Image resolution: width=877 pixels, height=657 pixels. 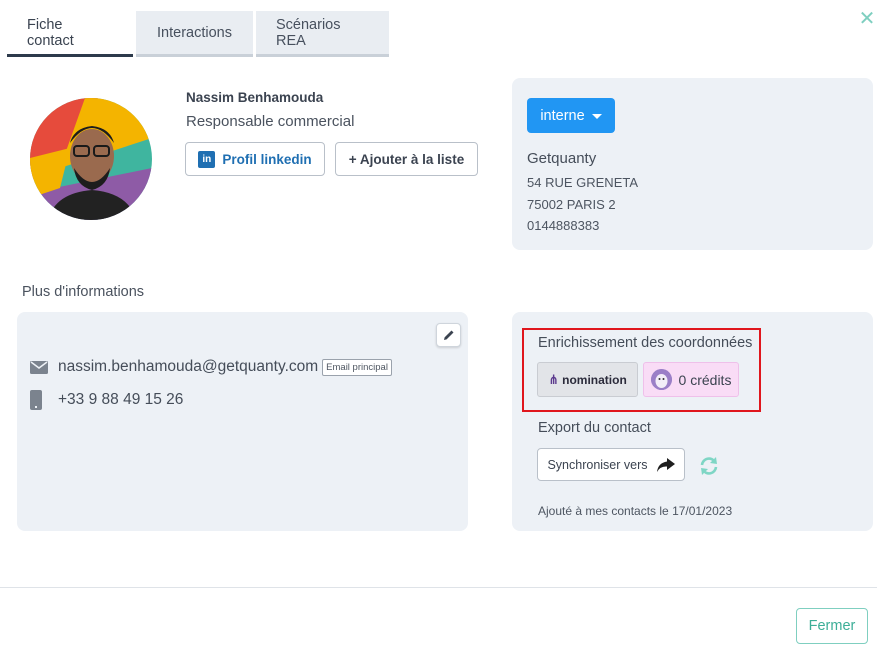 I want to click on added-date-text: Ajouté à mes contacts le 17/01/2023, so click(x=635, y=511).